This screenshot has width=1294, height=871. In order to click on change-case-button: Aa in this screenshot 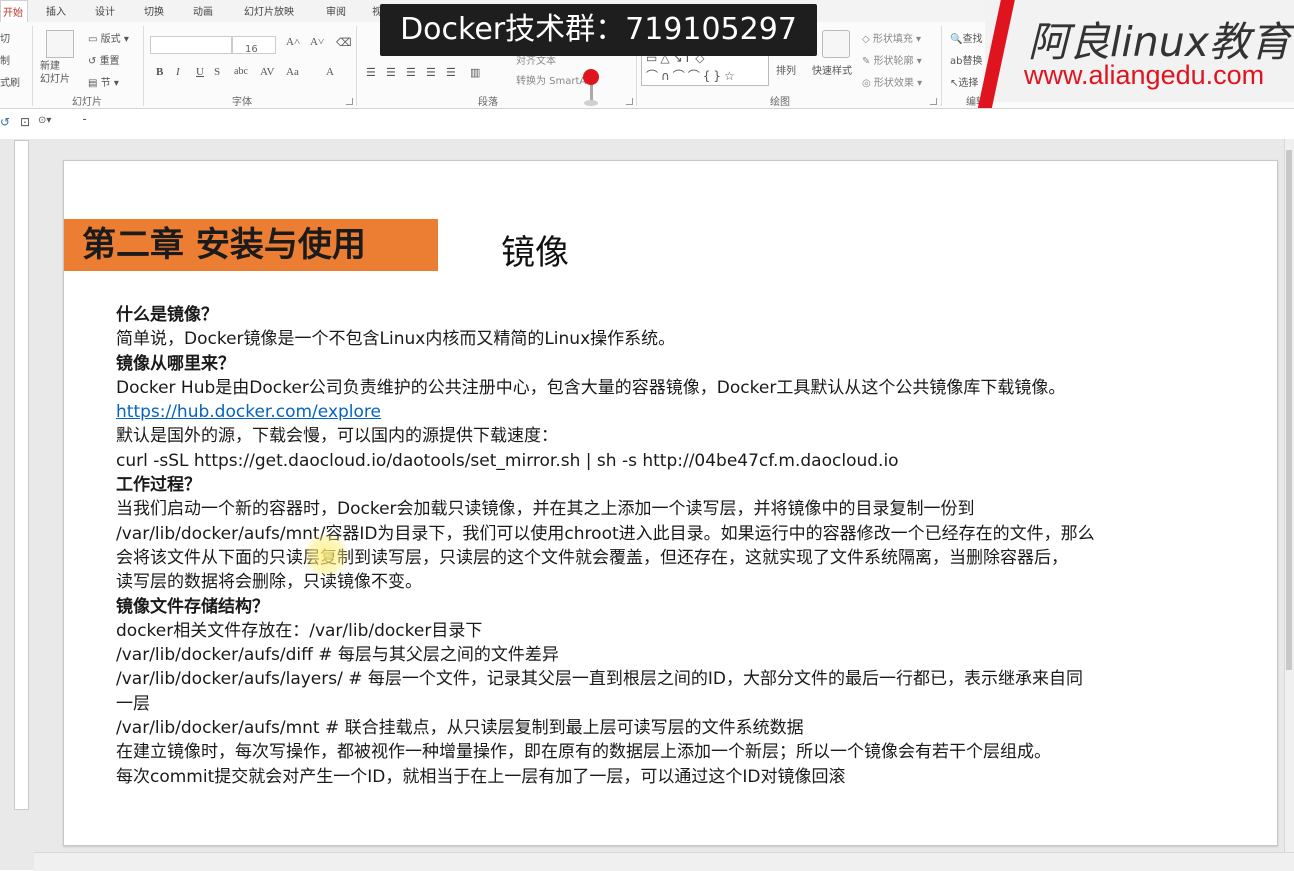, I will do `click(292, 72)`.